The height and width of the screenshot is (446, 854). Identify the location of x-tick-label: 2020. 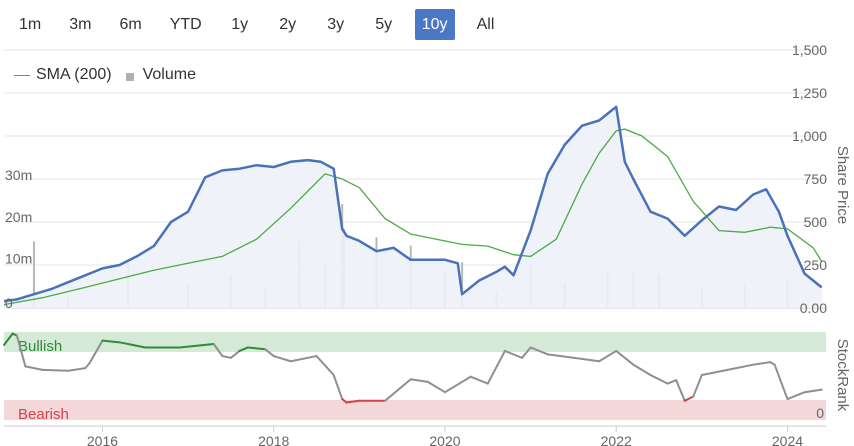
(444, 439).